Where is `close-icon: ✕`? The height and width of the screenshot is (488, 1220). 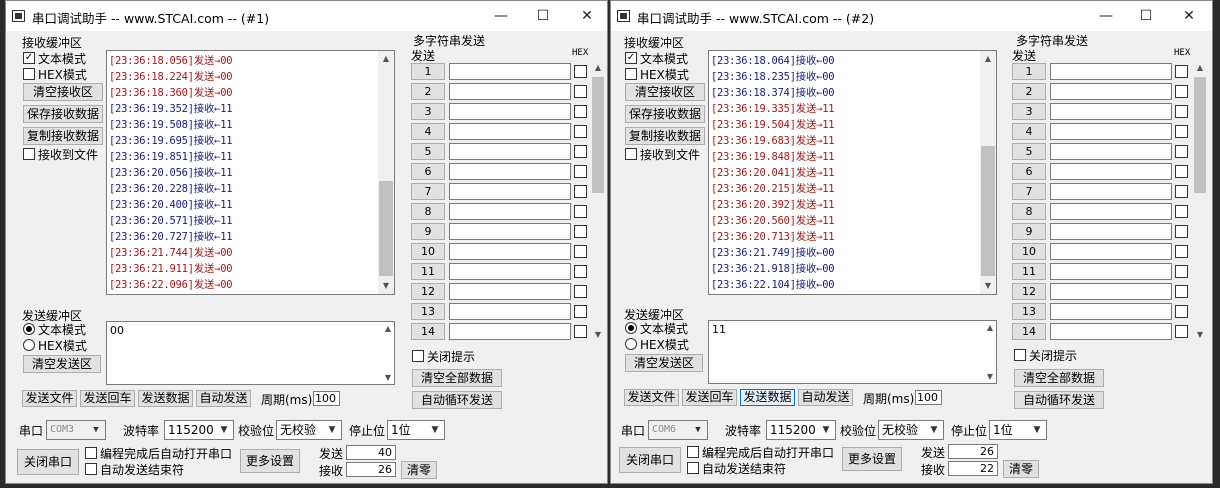 close-icon: ✕ is located at coordinates (587, 16).